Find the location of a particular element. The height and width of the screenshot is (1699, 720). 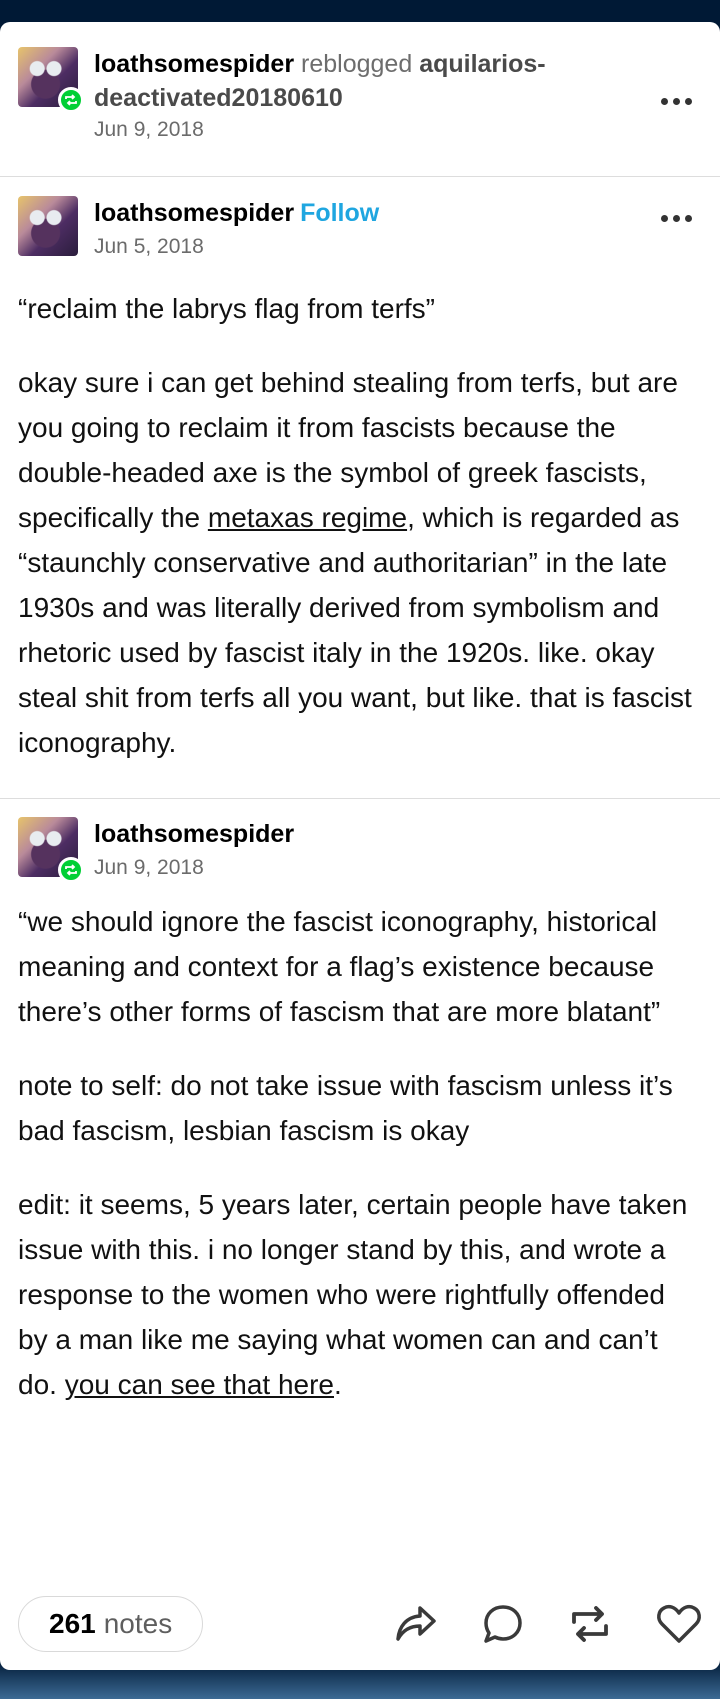

reblog-action: reblogged is located at coordinates (357, 64).